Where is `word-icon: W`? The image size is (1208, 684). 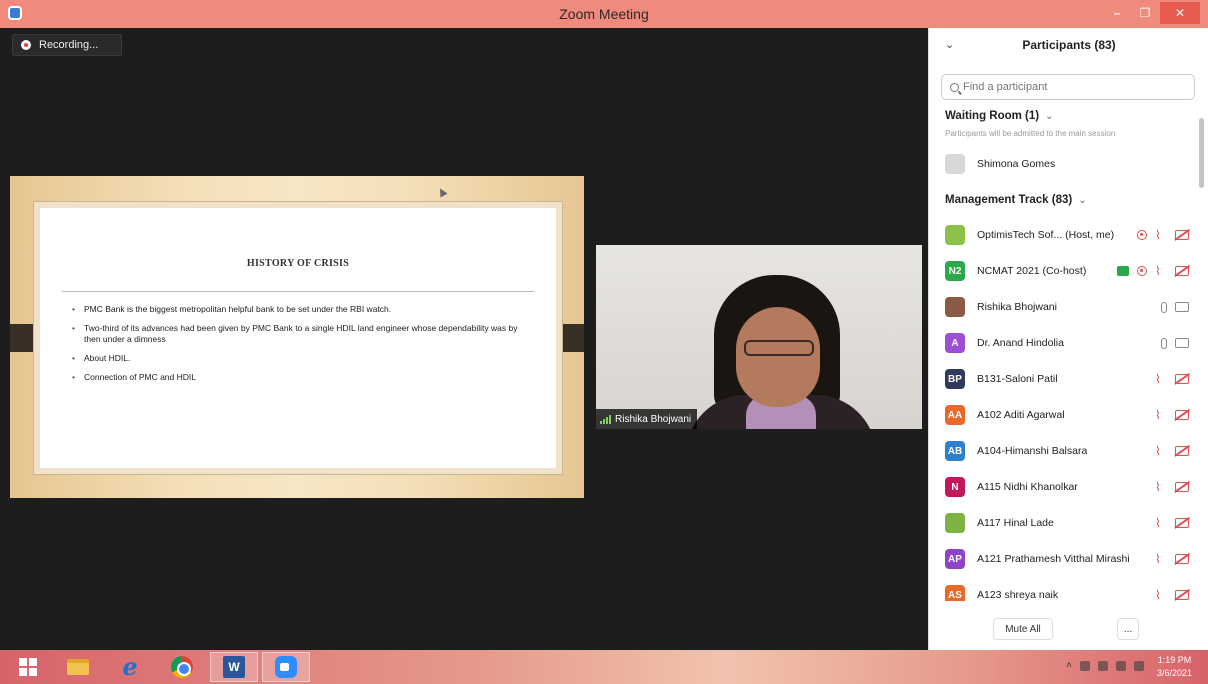
word-icon: W is located at coordinates (234, 667).